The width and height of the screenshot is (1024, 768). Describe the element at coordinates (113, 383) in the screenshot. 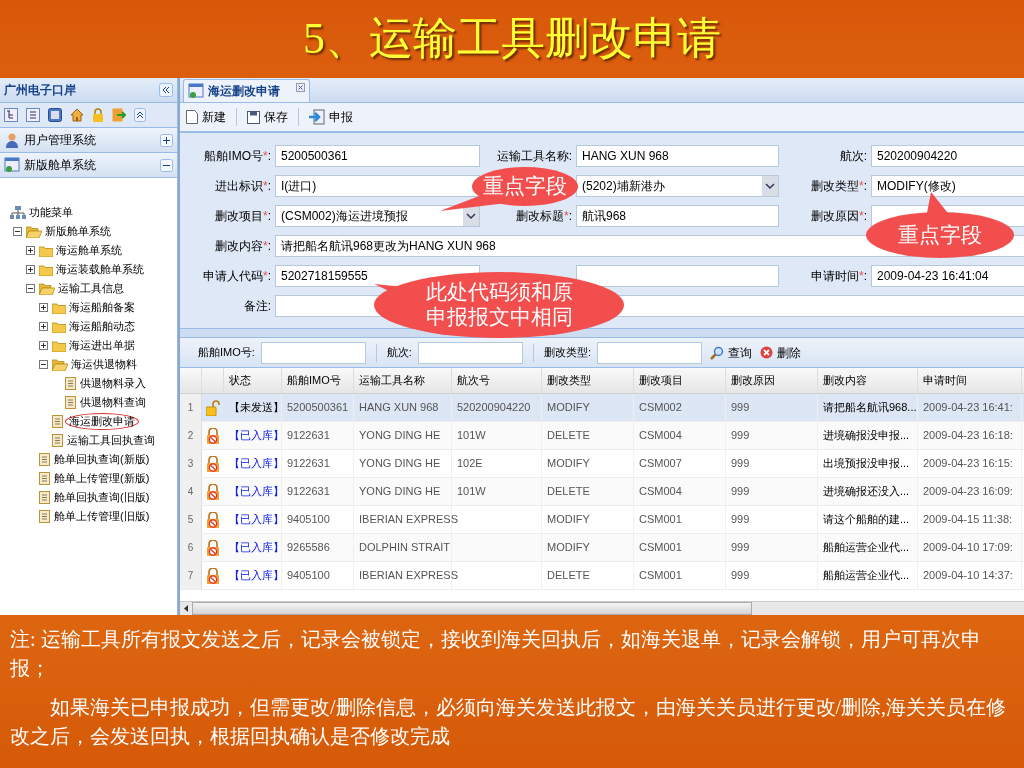

I see `tree-item: 供退物料录入` at that location.